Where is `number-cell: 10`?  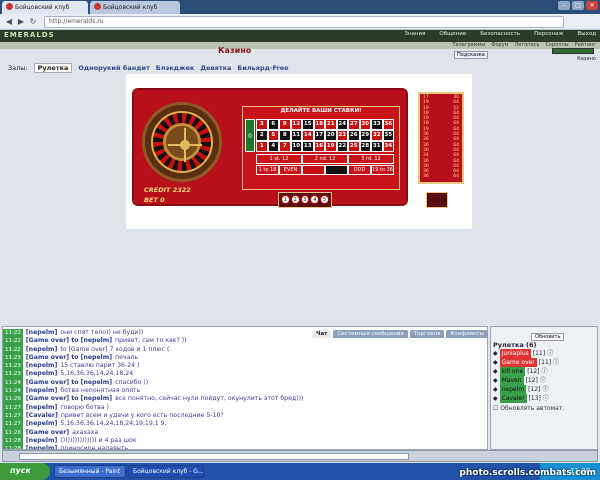
number-cell: 10 is located at coordinates (296, 146).